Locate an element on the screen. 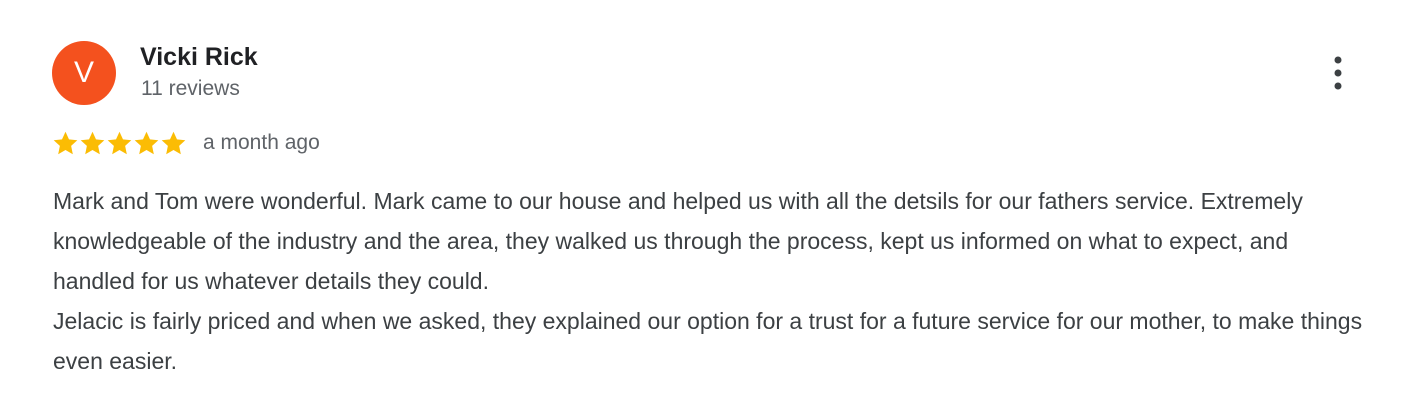 Image resolution: width=1422 pixels, height=416 pixels. avatar-initial: V is located at coordinates (83, 72).